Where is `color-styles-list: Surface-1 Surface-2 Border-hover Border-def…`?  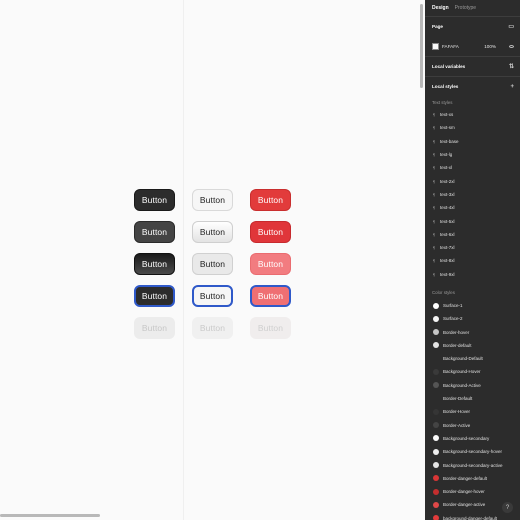 color-styles-list: Surface-1 Surface-2 Border-hover Border-def… is located at coordinates (472, 409).